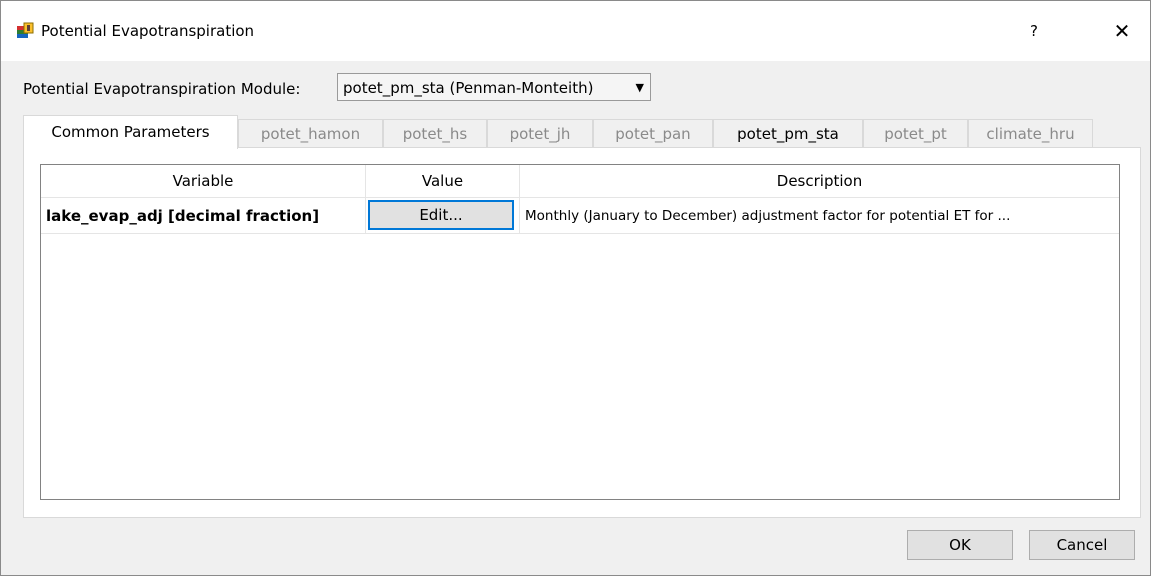 The image size is (1151, 576). What do you see at coordinates (435, 133) in the screenshot?
I see `tab-potet-hs: potet_hs` at bounding box center [435, 133].